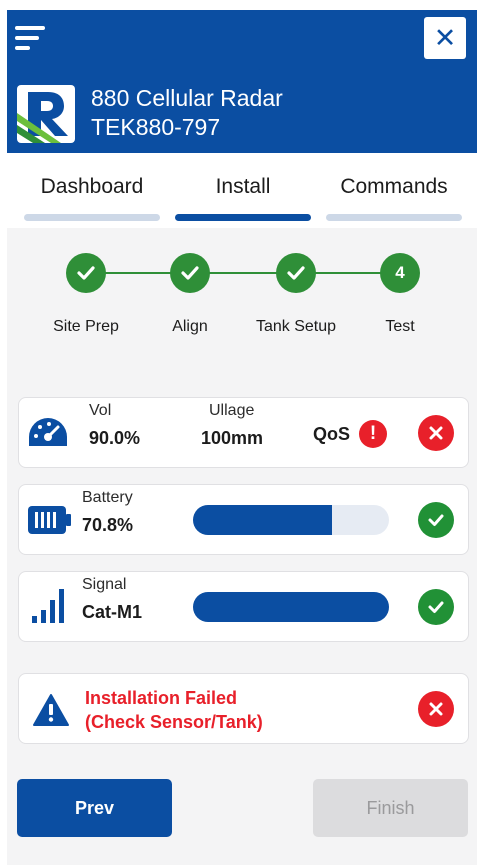 This screenshot has height=865, width=477. I want to click on step-test-number: 4, so click(400, 273).